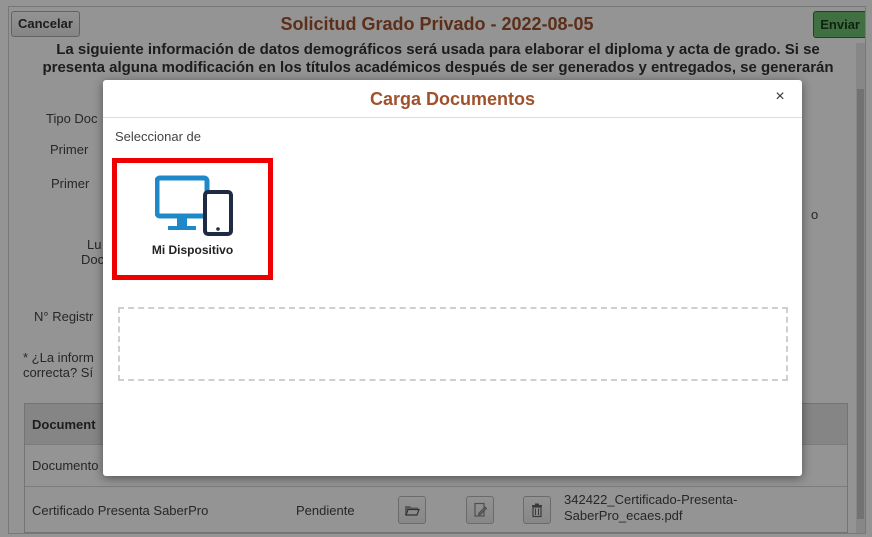  What do you see at coordinates (194, 205) in the screenshot?
I see `computer-phone-icon` at bounding box center [194, 205].